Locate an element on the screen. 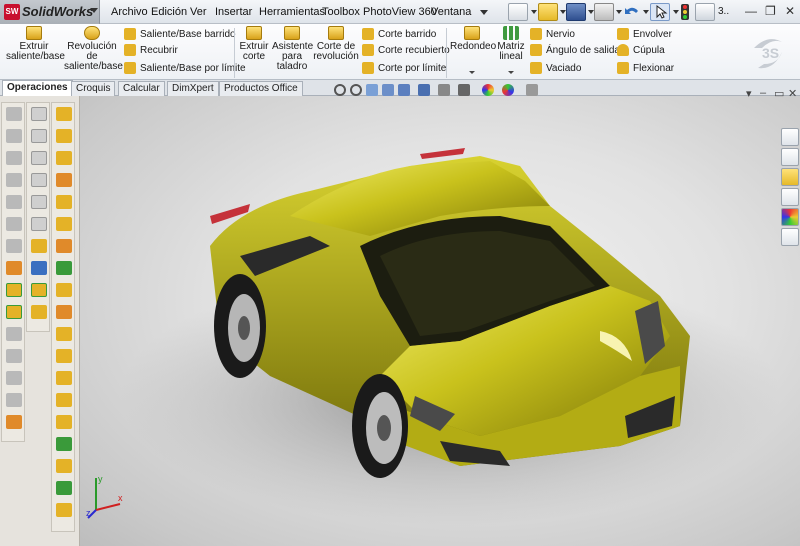 Image resolution: width=800 pixels, height=546 pixels. boundary-cut-button: Corte por límite is located at coordinates (404, 69).